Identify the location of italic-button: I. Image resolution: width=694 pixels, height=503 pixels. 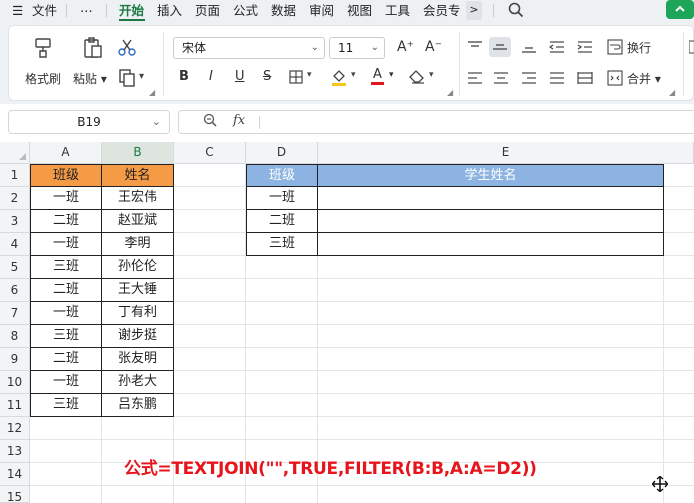
(211, 76).